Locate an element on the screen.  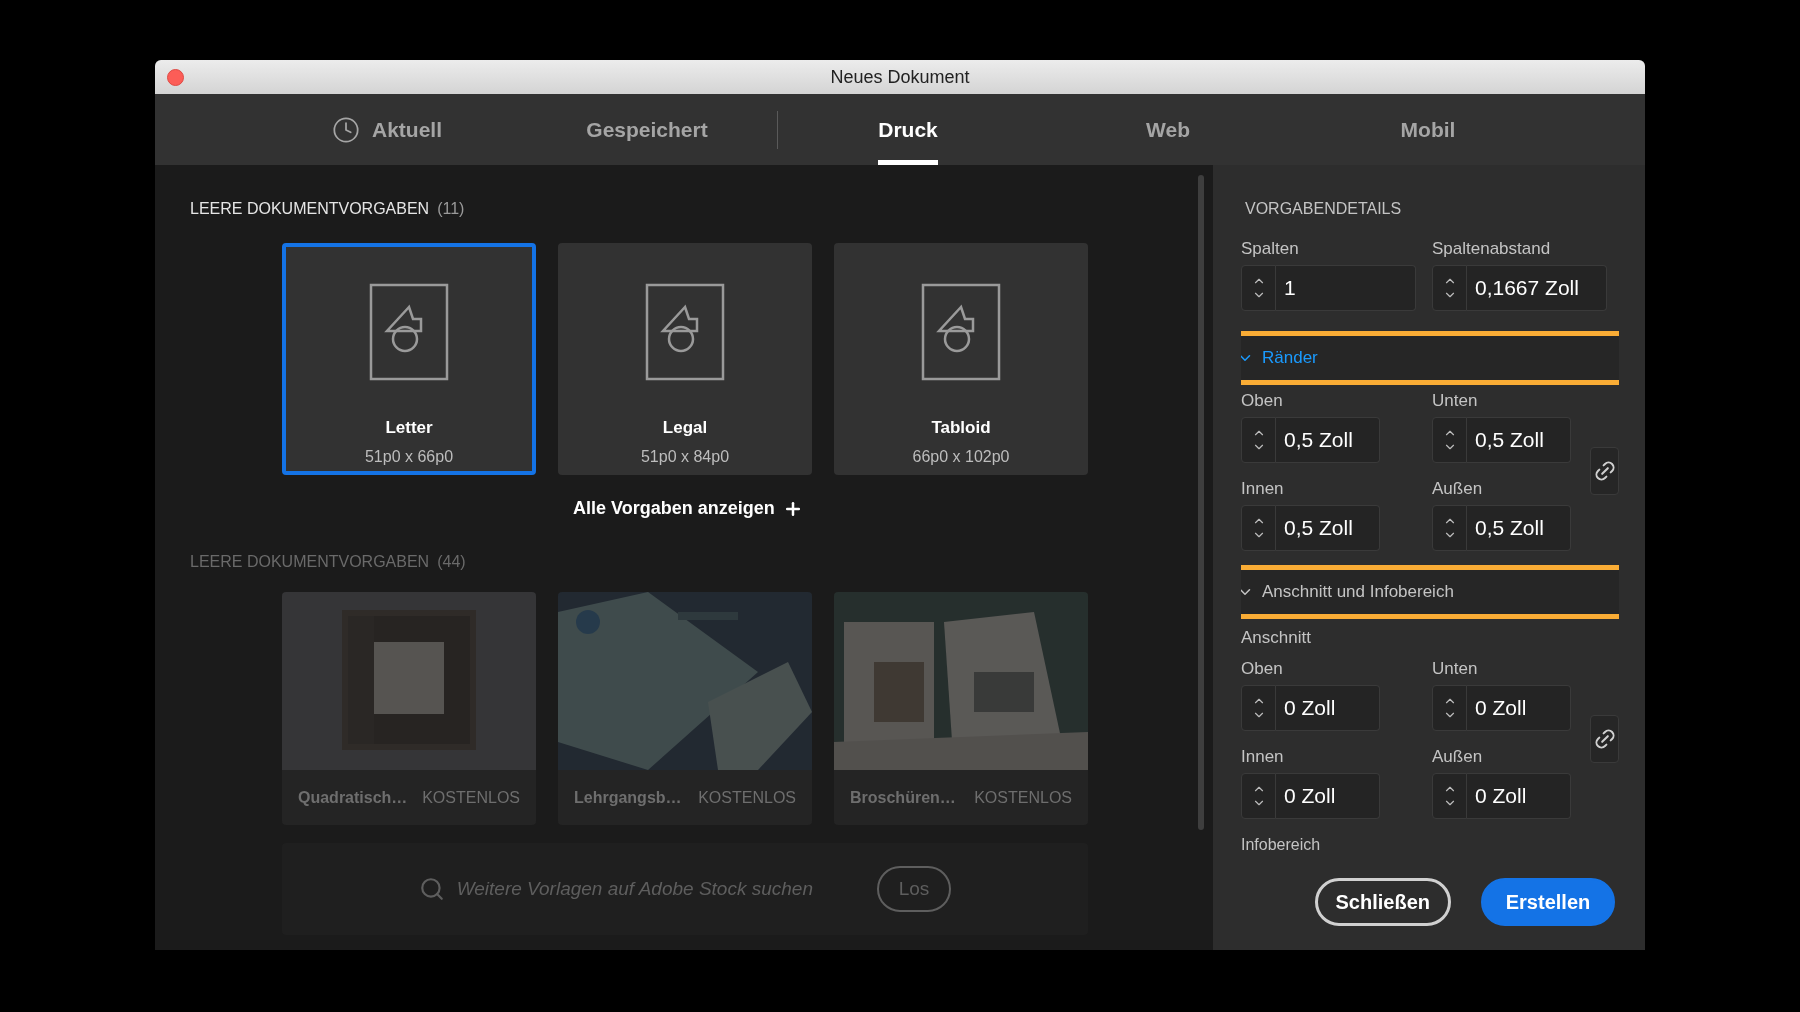
subsection-label: Anschnitt is located at coordinates (1276, 638).